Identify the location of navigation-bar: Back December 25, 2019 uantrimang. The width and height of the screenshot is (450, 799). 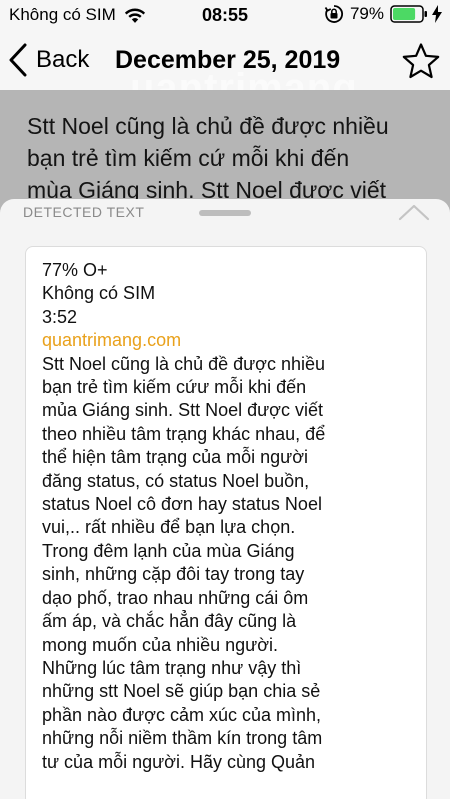
(225, 70).